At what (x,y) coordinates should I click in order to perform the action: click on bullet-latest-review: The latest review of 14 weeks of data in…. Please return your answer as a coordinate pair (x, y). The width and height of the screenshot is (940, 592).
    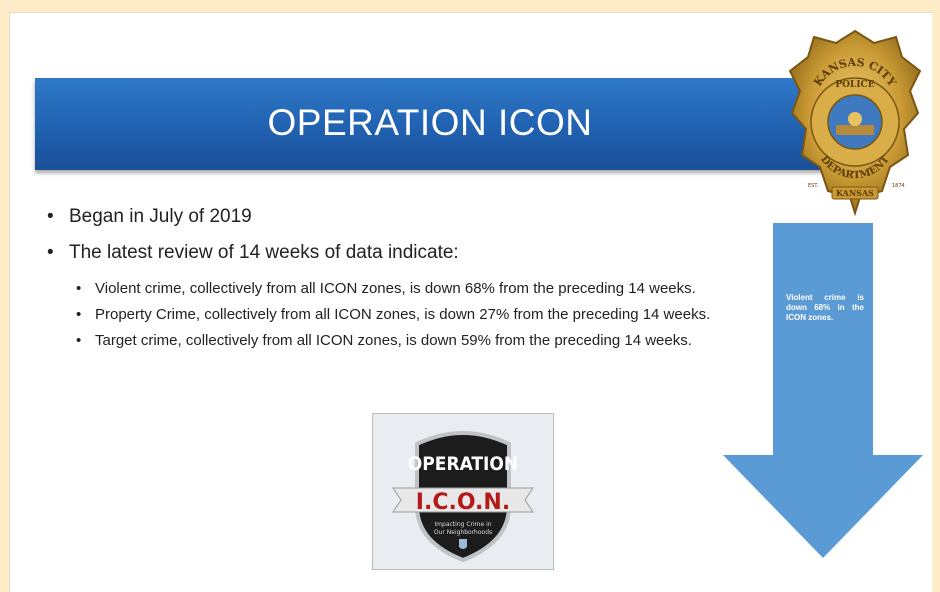
    Looking at the image, I should click on (413, 253).